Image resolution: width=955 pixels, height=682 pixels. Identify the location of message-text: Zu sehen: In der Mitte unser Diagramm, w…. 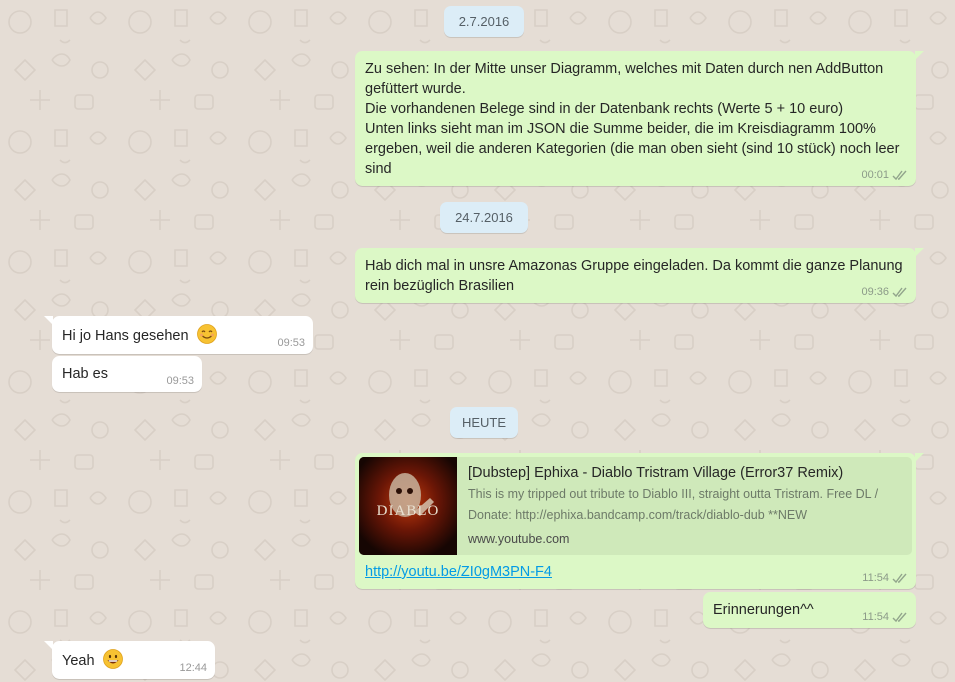
(632, 119).